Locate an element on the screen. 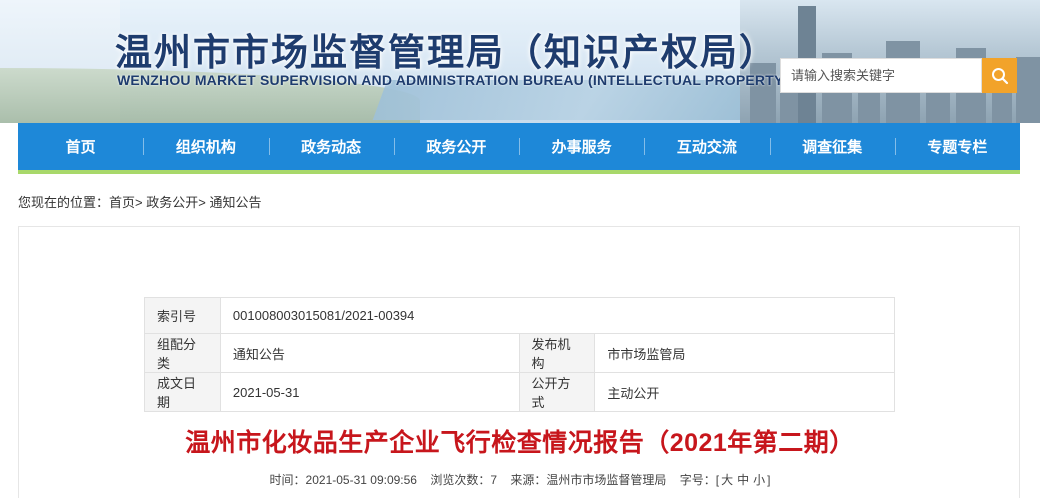 The width and height of the screenshot is (1040, 498). nav-item-home: 首页 is located at coordinates (80, 146).